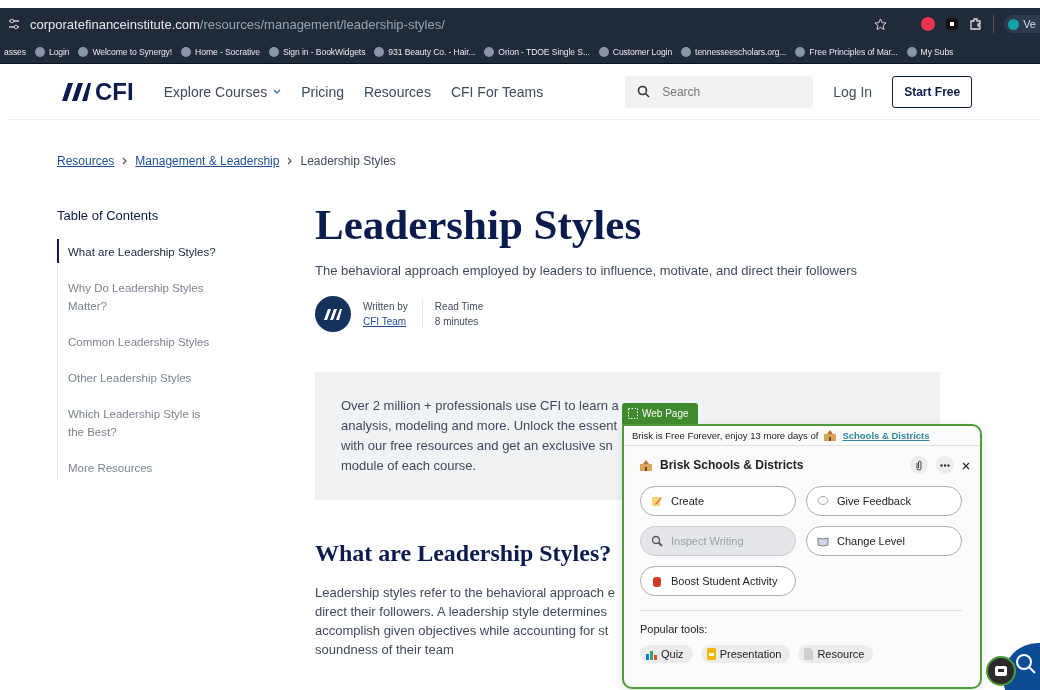  What do you see at coordinates (930, 51) in the screenshot?
I see `bookmark-item: My Subs` at bounding box center [930, 51].